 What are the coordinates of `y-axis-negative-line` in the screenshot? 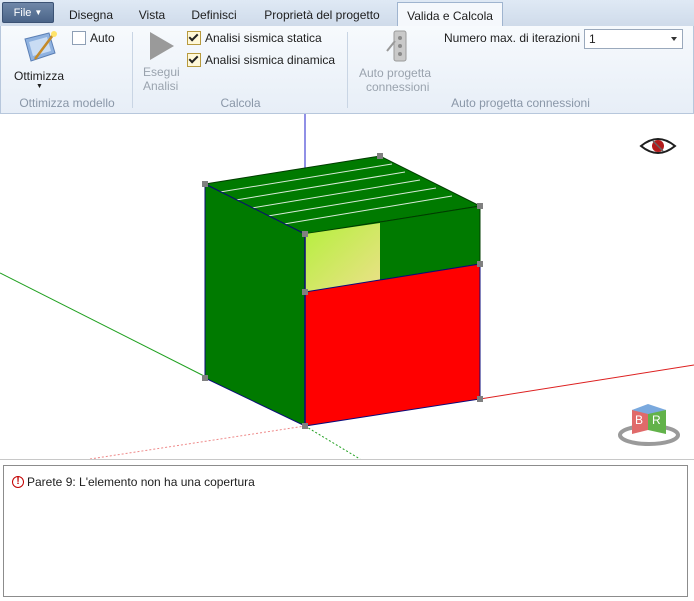 It's located at (332, 442).